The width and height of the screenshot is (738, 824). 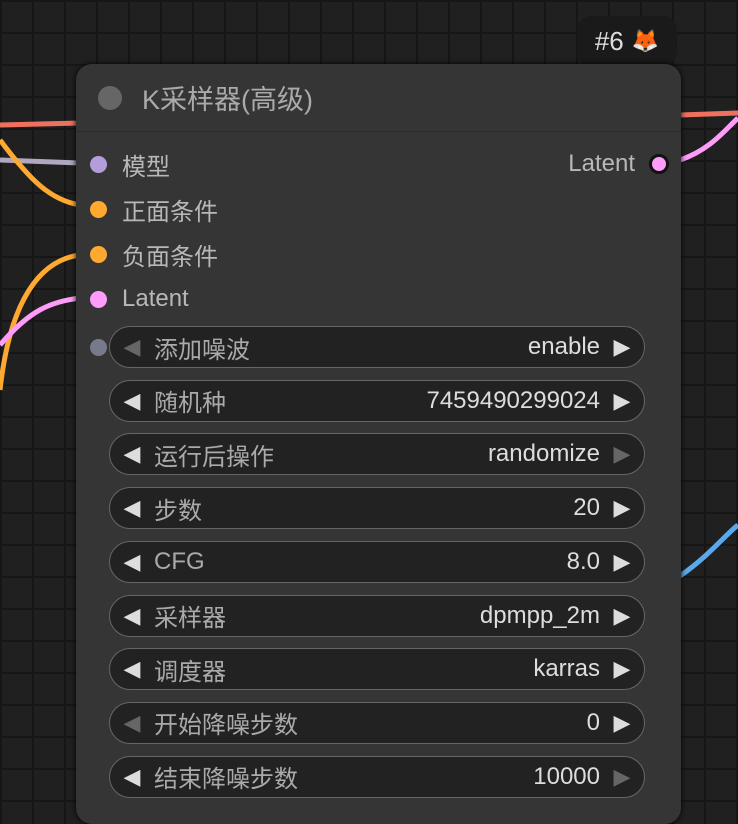 What do you see at coordinates (564, 347) in the screenshot?
I see `widget-value: enable` at bounding box center [564, 347].